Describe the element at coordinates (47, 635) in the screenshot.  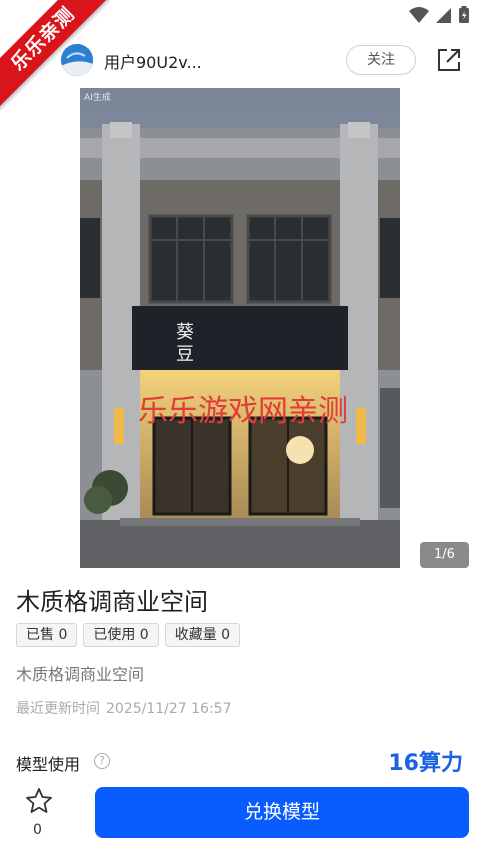
I see `sold-count-badge: 已售 0` at that location.